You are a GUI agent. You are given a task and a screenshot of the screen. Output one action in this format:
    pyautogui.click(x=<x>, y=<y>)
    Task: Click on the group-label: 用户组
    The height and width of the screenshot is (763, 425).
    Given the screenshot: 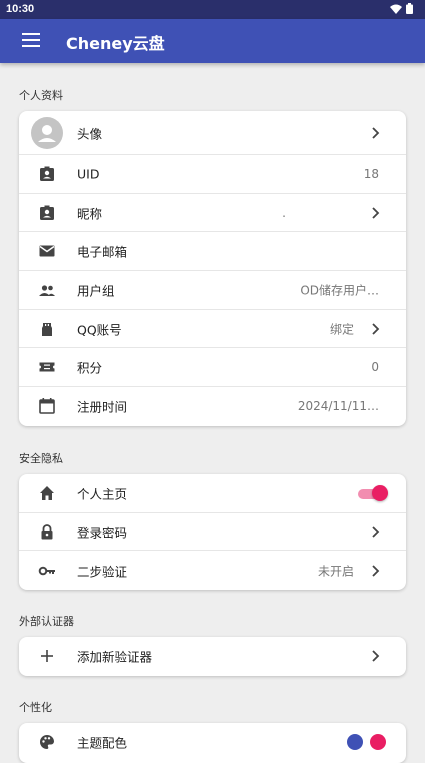 What is the action you would take?
    pyautogui.click(x=96, y=291)
    